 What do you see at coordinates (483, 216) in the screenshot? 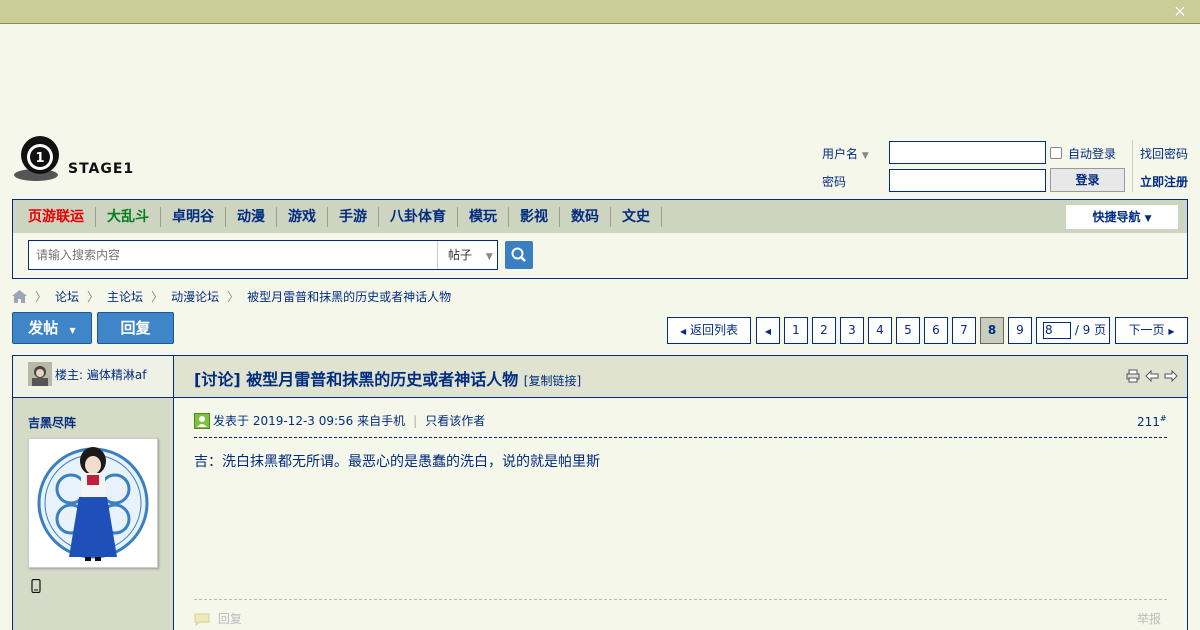
I see `nav-item: 模玩` at bounding box center [483, 216].